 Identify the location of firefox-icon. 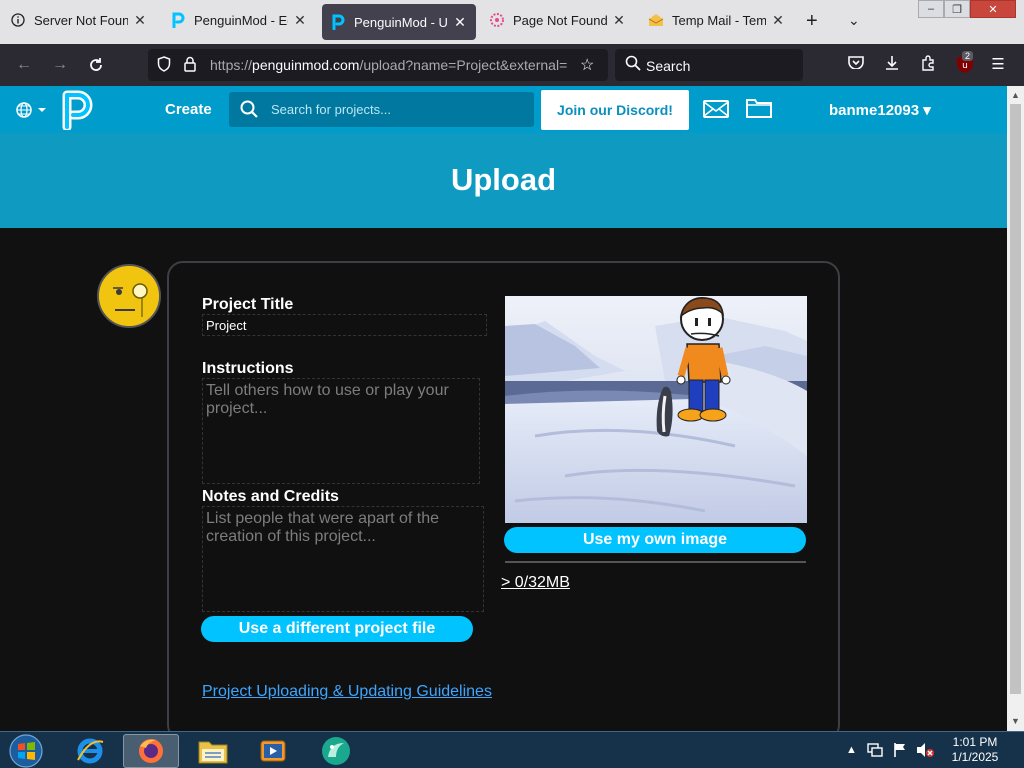
(151, 751).